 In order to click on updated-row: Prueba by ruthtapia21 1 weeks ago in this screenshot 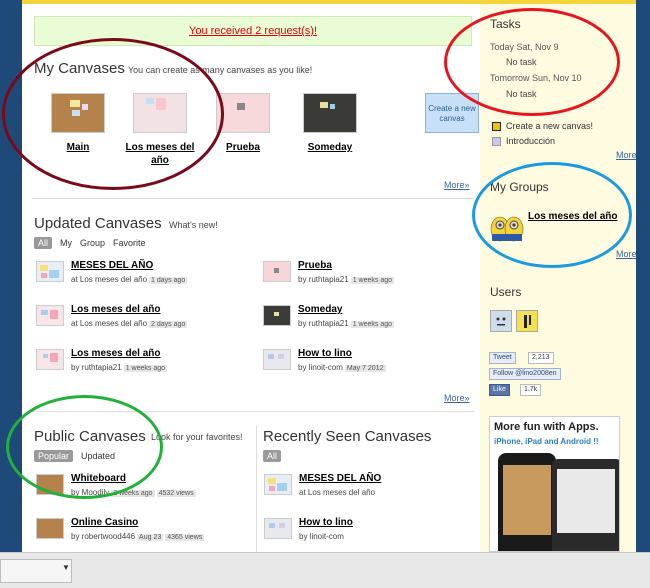, I will do `click(373, 276)`.